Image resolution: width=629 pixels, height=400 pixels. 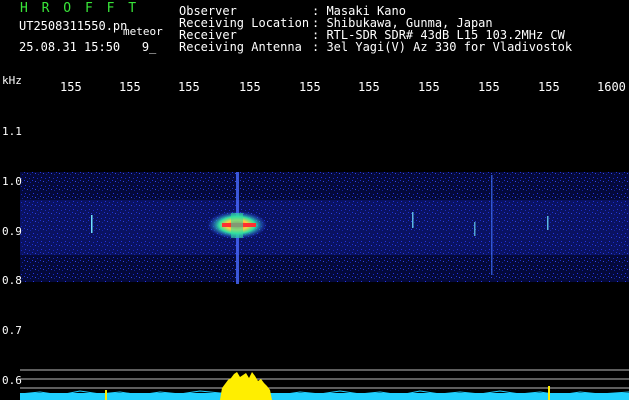 I want to click on file-suffix: meteor, so click(x=143, y=31).